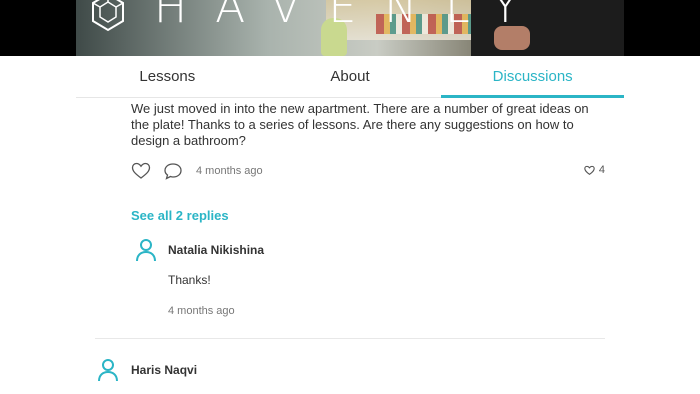  I want to click on hero-video: HAVENLY, so click(350, 28).